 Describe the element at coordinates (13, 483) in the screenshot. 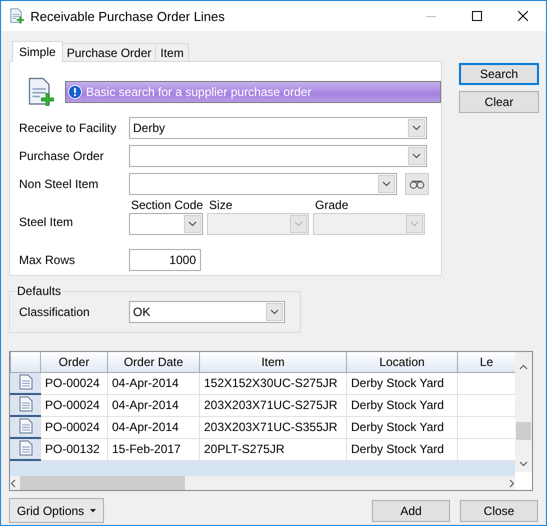

I see `chevron-left-icon` at that location.